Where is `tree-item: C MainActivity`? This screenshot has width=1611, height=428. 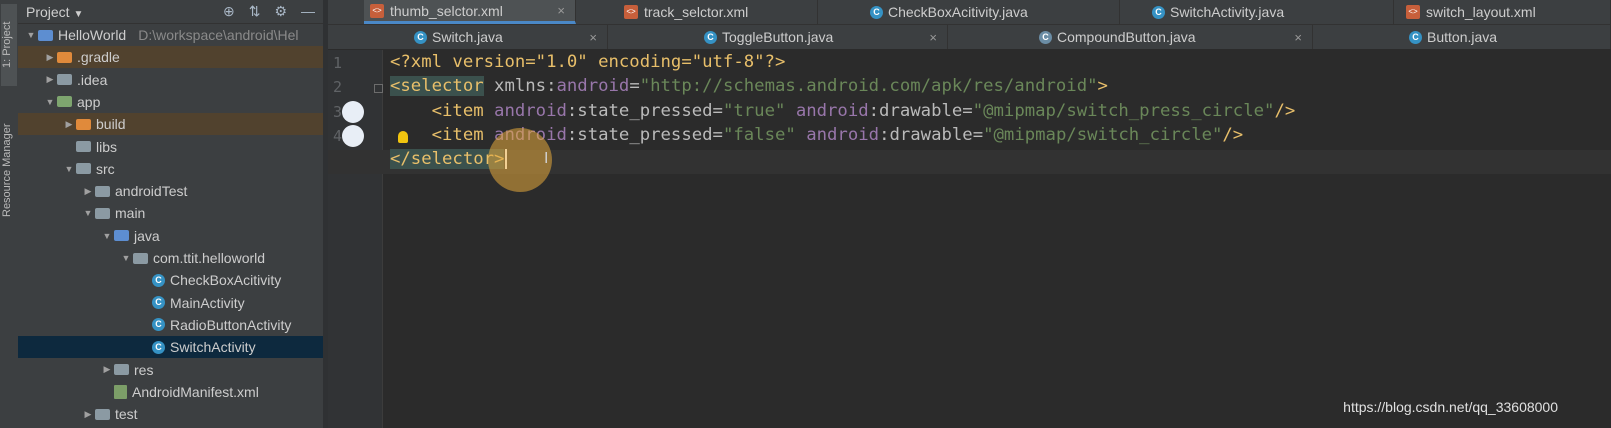
tree-item: C MainActivity is located at coordinates (170, 303).